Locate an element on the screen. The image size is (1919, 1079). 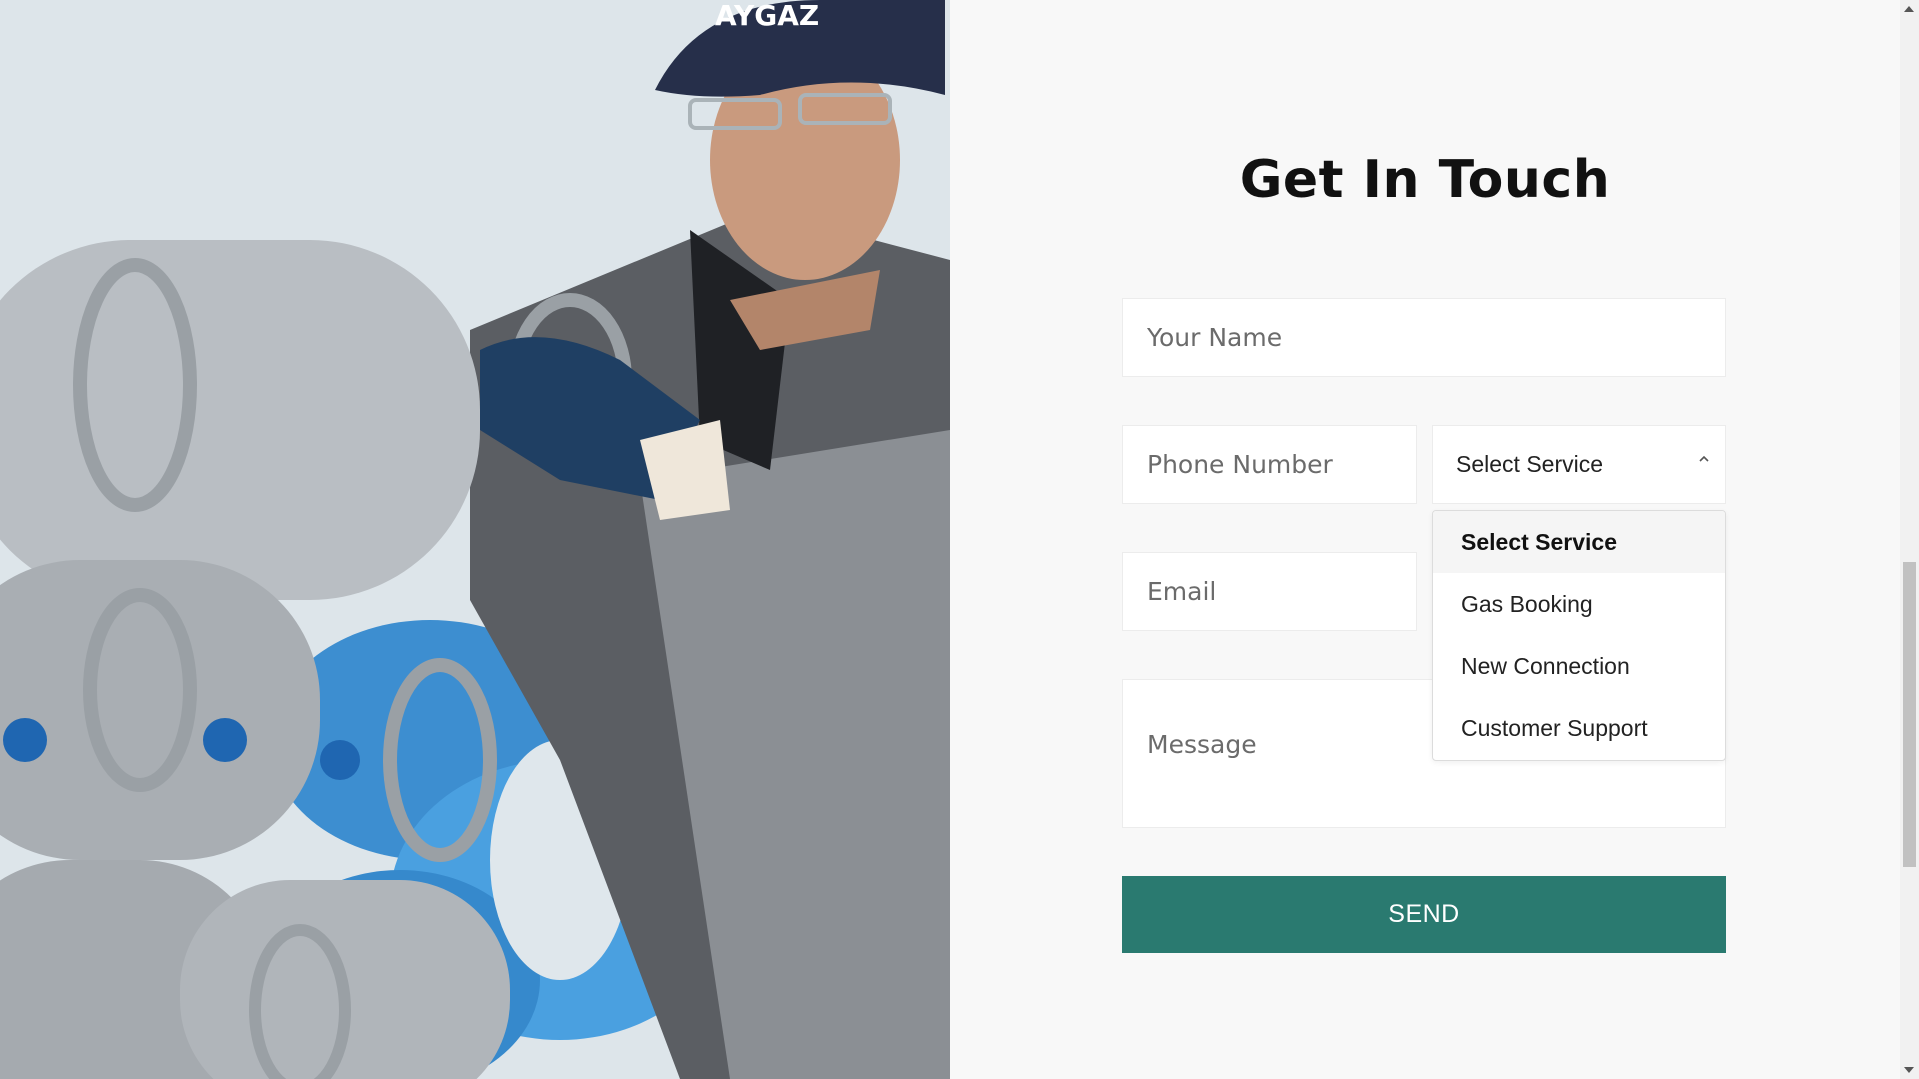
email-input is located at coordinates (1269, 591).